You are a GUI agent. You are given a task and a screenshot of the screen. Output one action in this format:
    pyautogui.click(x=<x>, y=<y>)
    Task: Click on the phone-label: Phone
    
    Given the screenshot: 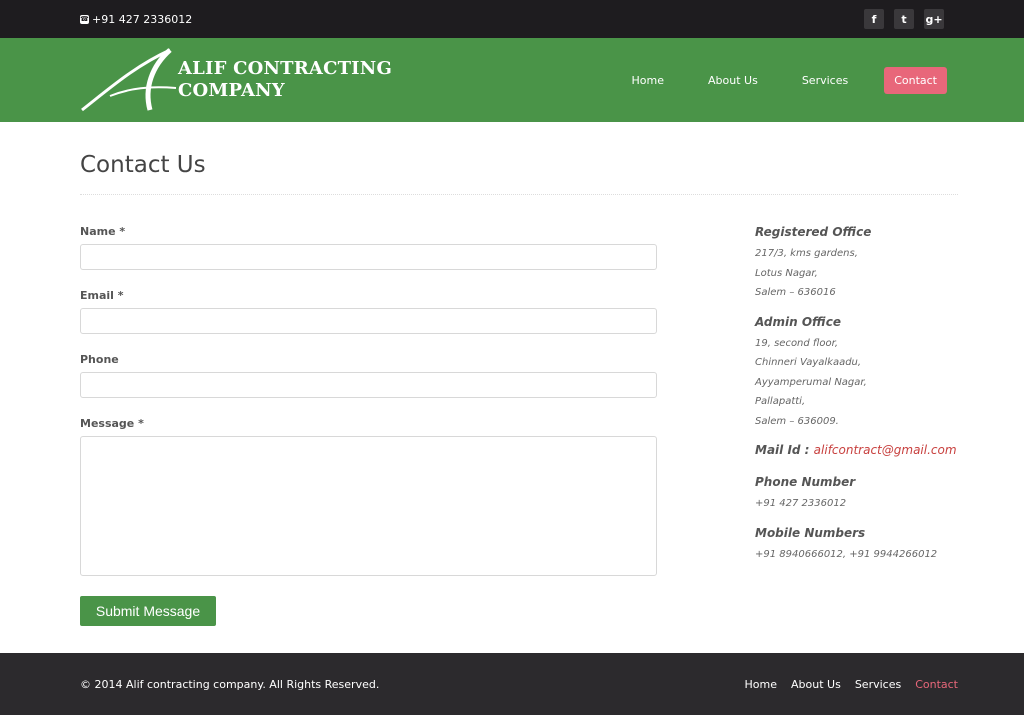 What is the action you would take?
    pyautogui.click(x=99, y=359)
    